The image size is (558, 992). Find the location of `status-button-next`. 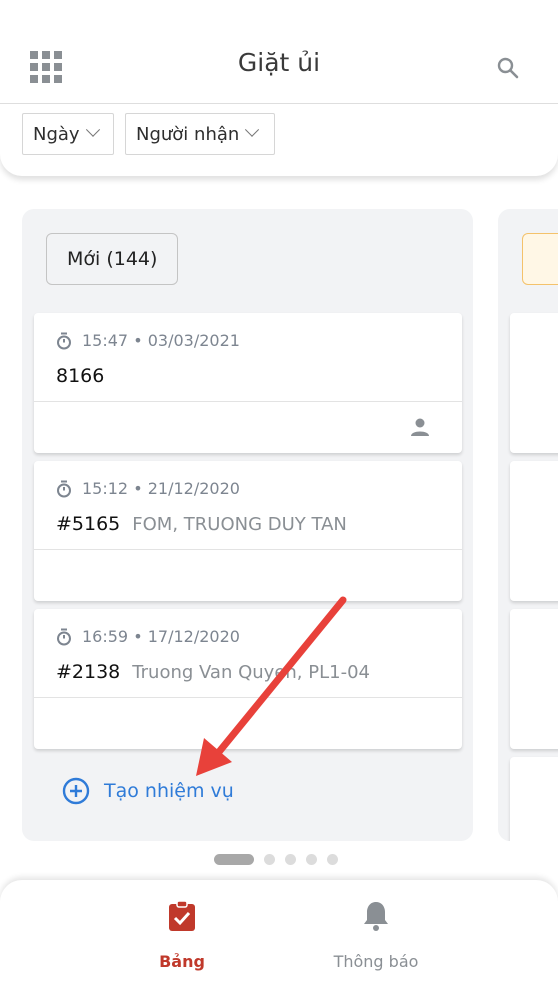

status-button-next is located at coordinates (540, 259).